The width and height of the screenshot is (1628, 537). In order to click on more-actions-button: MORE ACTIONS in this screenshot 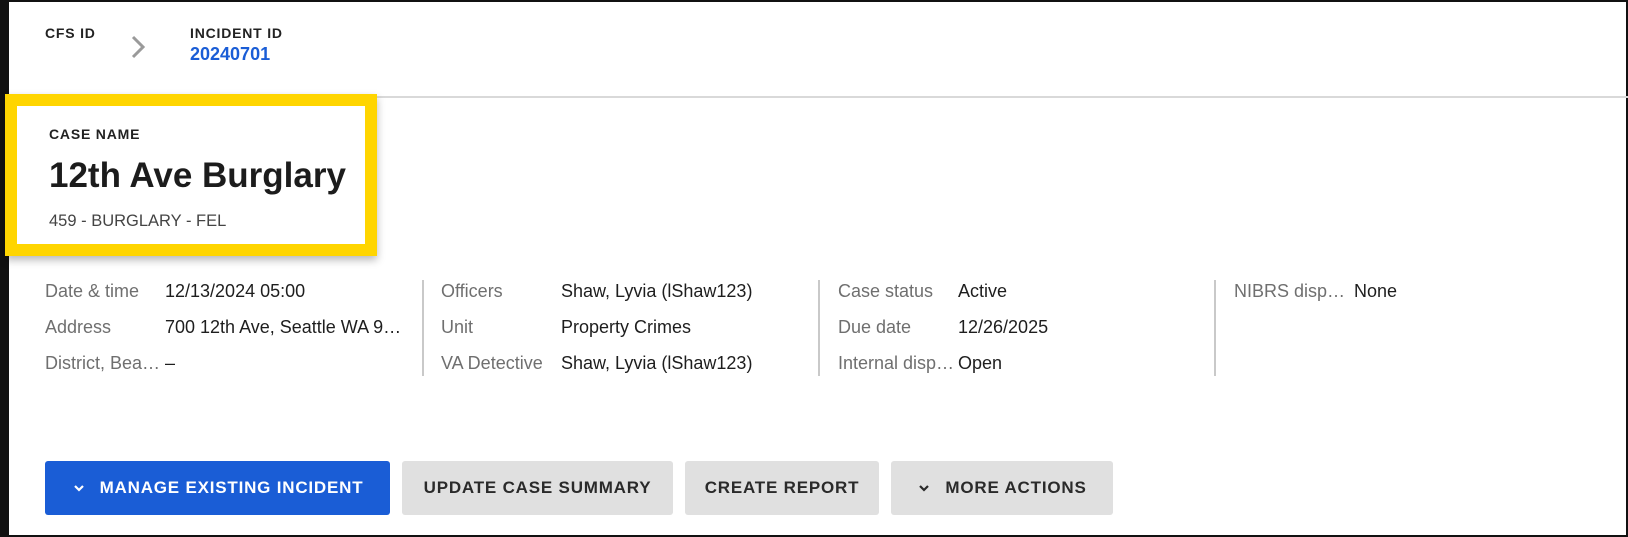, I will do `click(1002, 488)`.